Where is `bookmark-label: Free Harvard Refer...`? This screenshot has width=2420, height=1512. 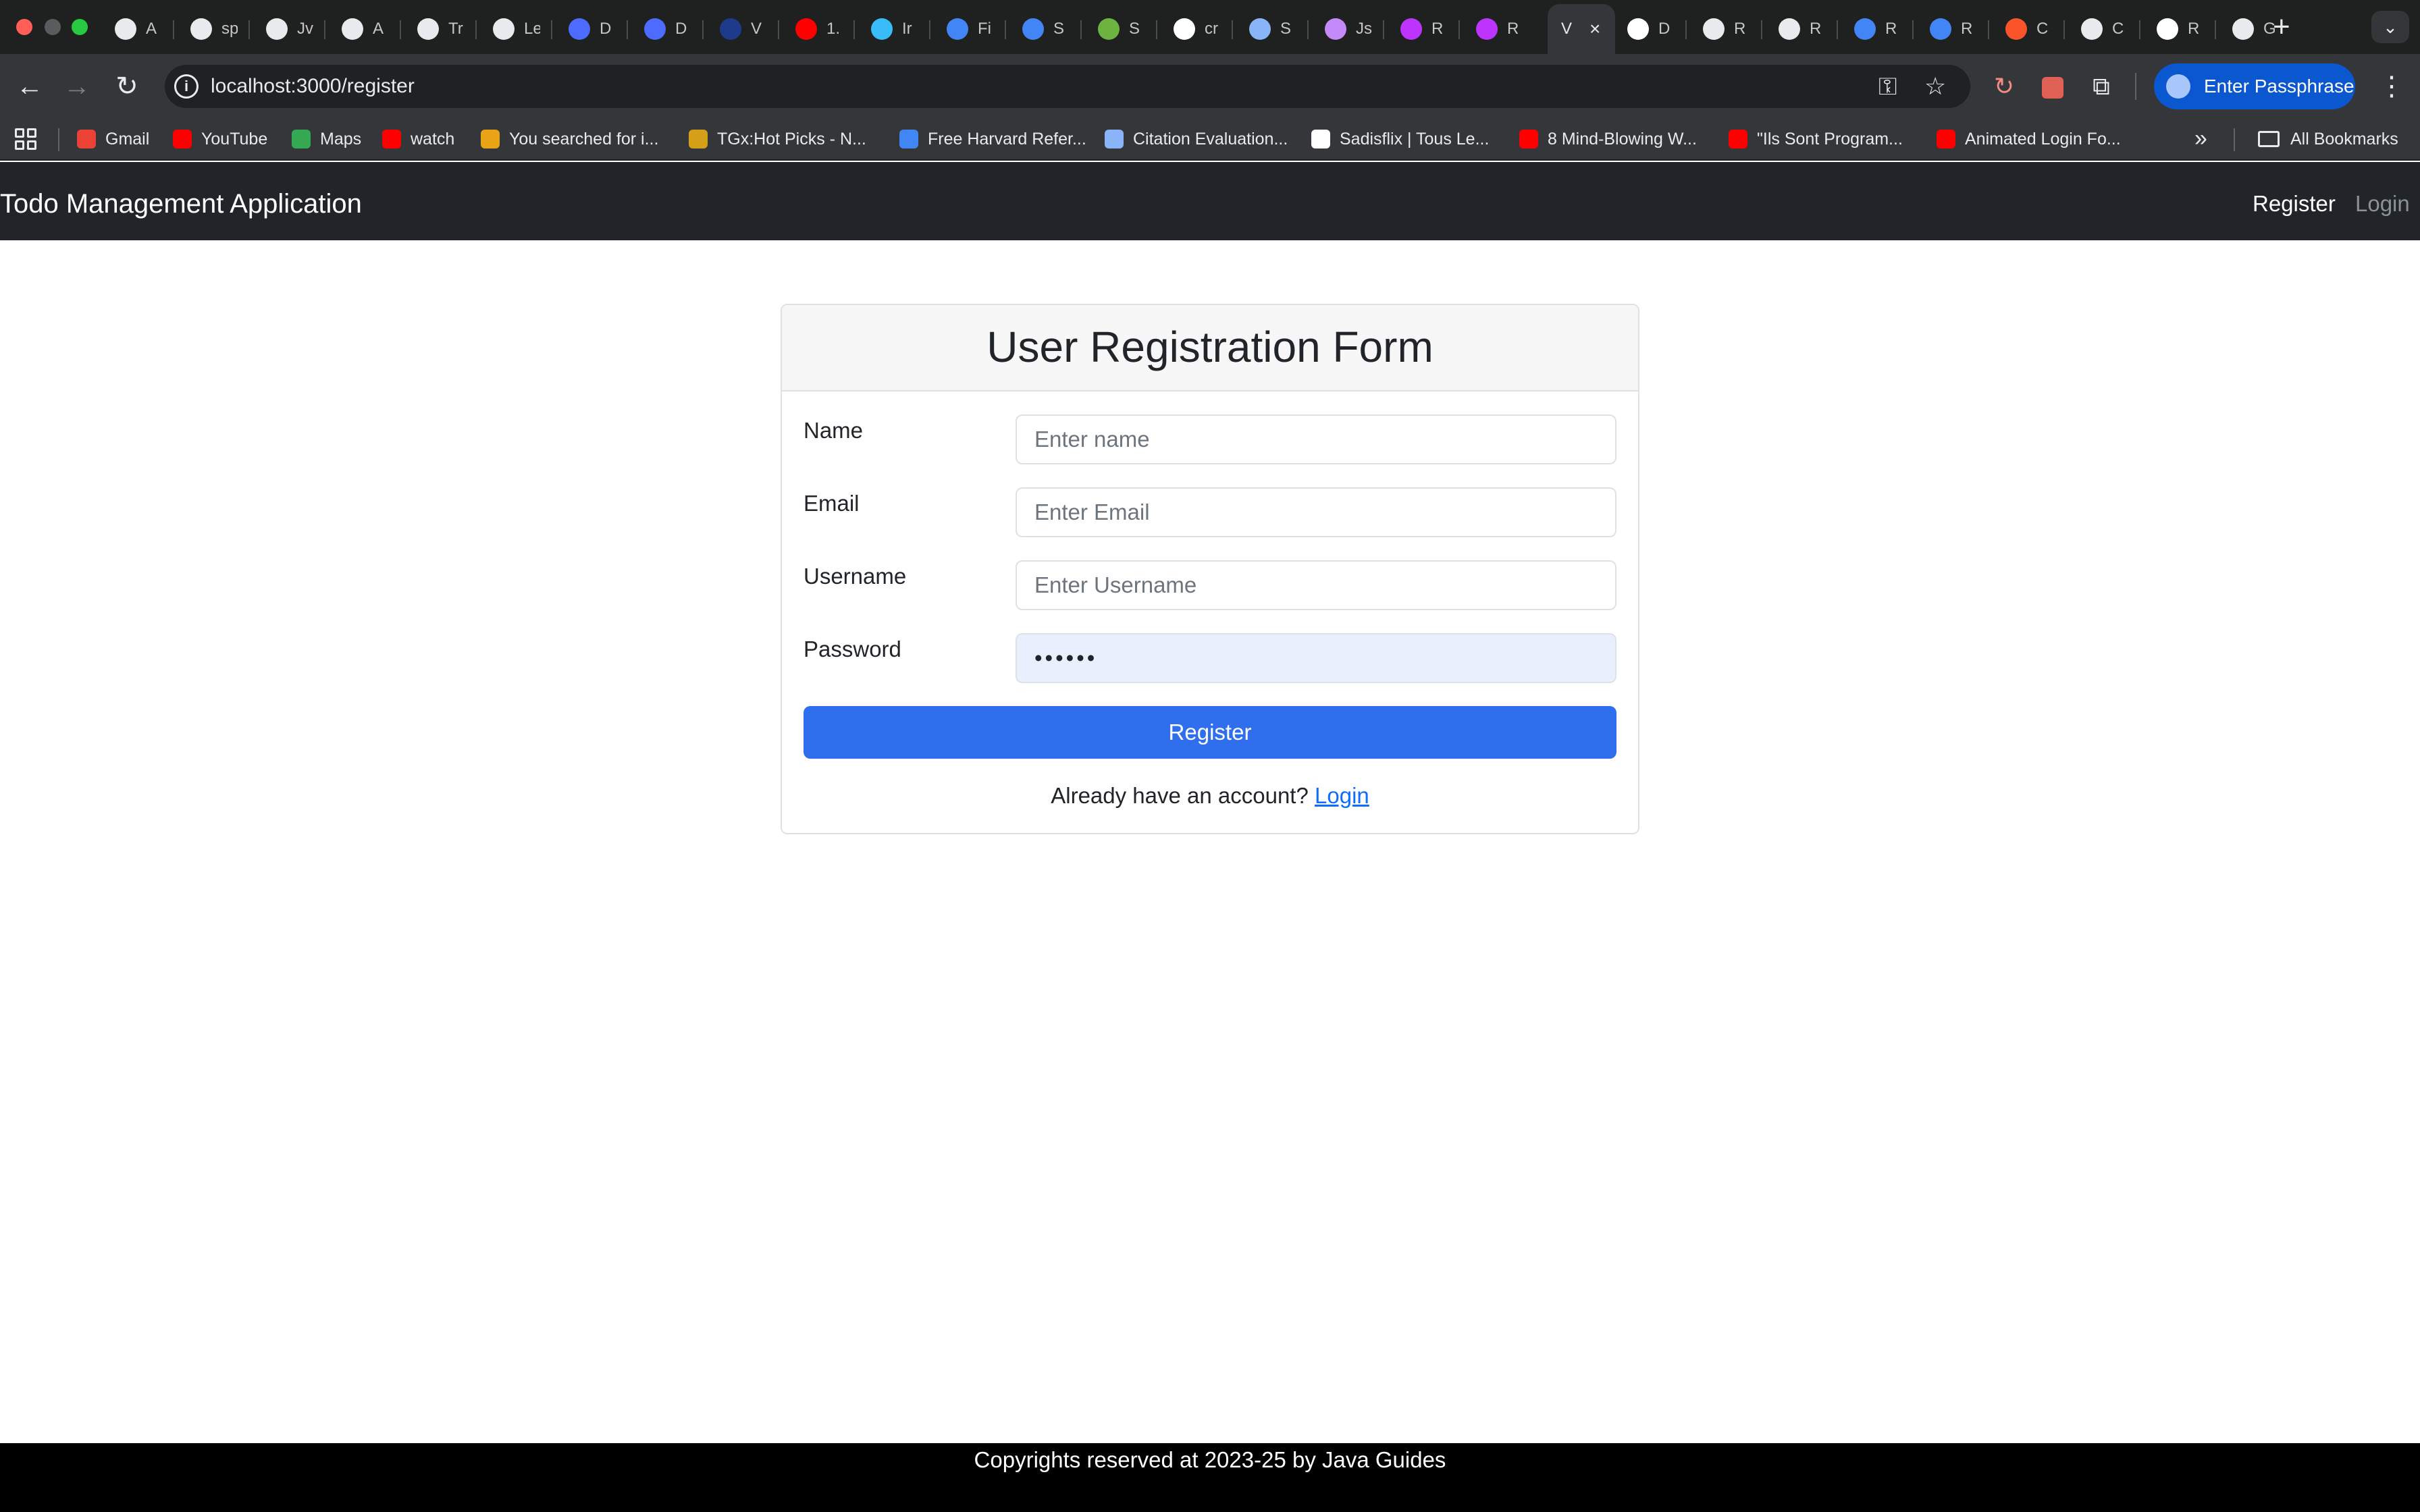
bookmark-label: Free Harvard Refer... is located at coordinates (1007, 138).